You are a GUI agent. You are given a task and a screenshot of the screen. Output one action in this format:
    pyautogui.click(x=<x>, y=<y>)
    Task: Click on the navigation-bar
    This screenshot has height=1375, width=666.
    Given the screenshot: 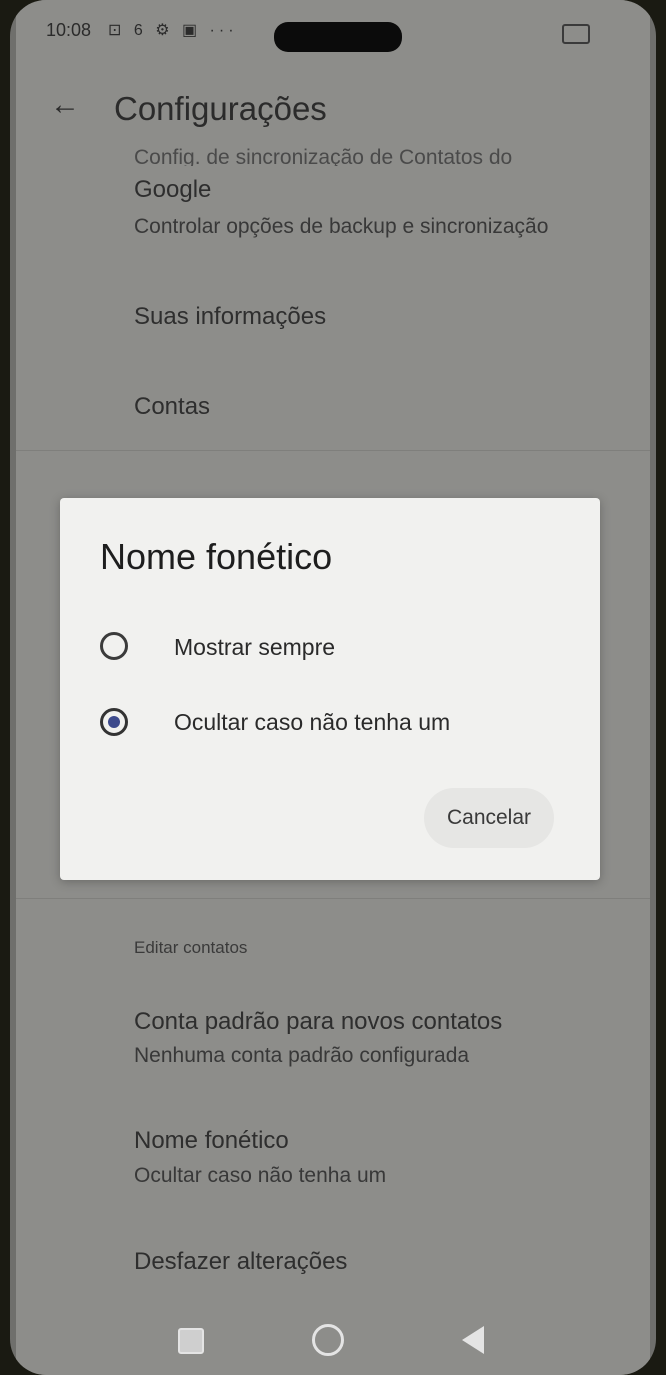 What is the action you would take?
    pyautogui.click(x=333, y=1340)
    